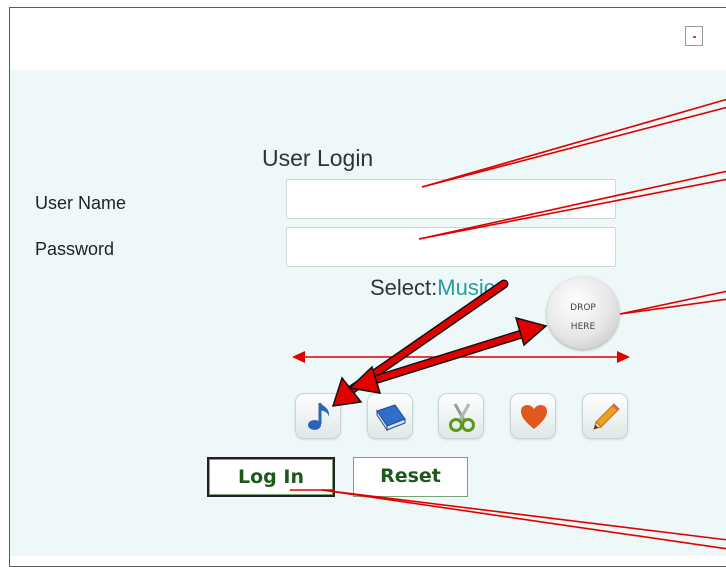 This screenshot has width=726, height=567. Describe the element at coordinates (466, 287) in the screenshot. I see `selected-category: Music` at that location.